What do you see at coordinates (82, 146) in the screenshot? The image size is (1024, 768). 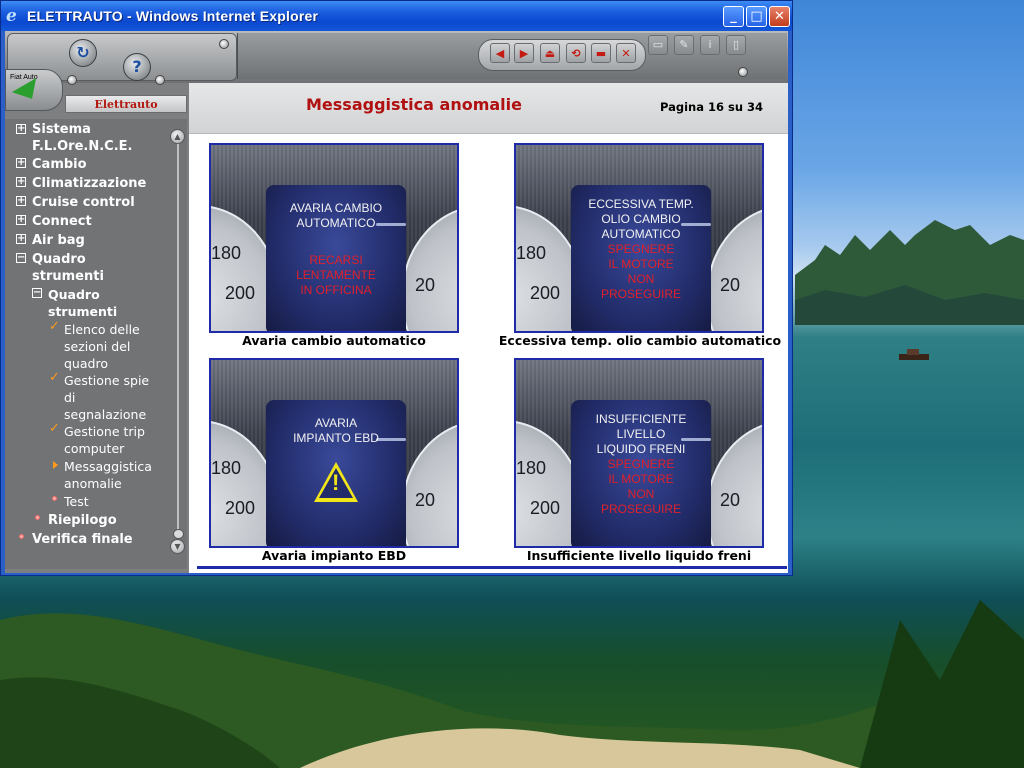 I see `sidebar-item-label: F.L.Ore.N.C.E.` at bounding box center [82, 146].